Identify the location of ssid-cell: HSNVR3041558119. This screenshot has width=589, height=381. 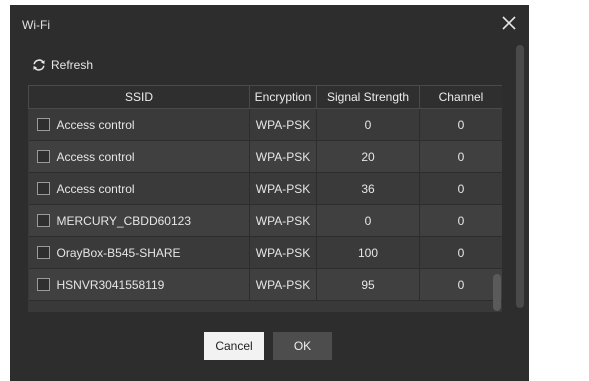
(139, 284).